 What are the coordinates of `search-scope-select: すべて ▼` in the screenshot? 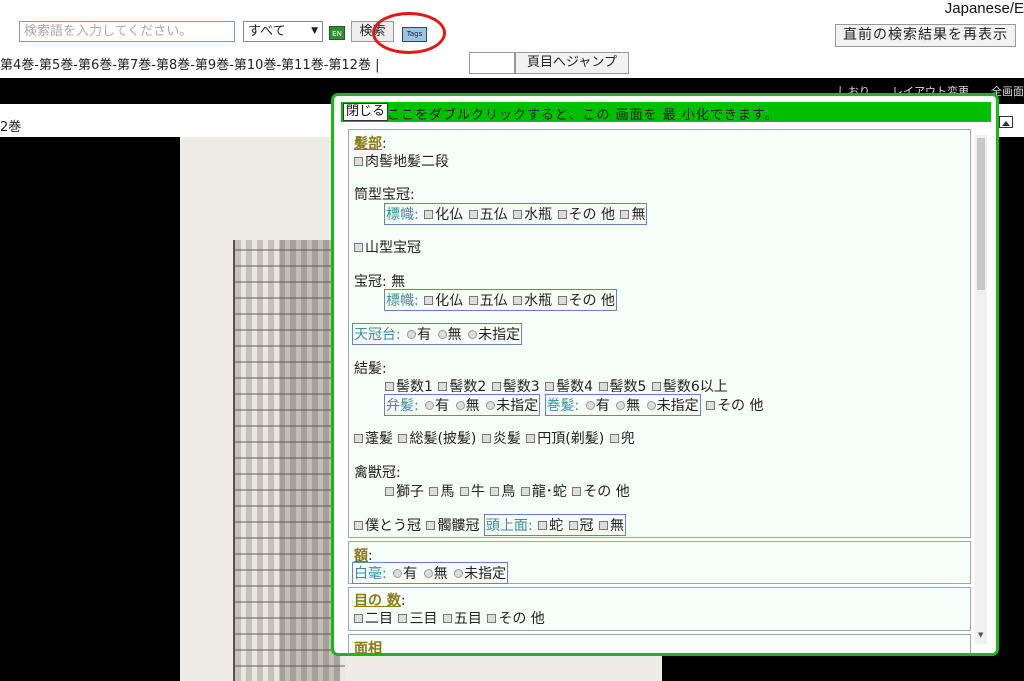 It's located at (283, 31).